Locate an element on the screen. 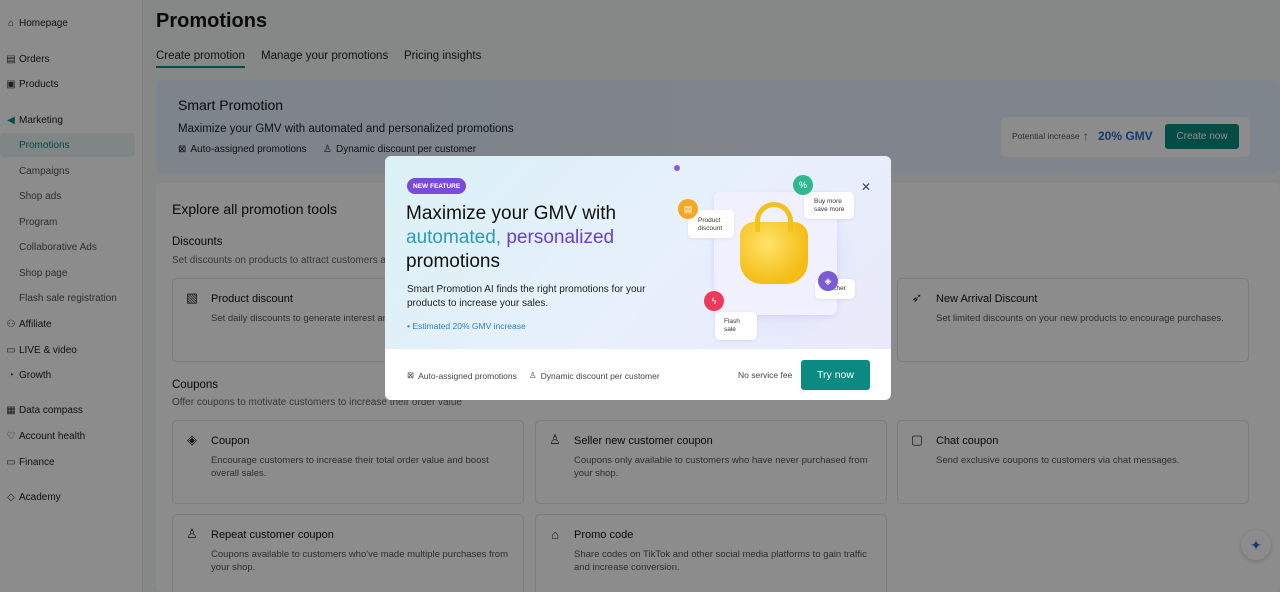  modal-estimate: • Estimated 20% GMV increase is located at coordinates (466, 326).